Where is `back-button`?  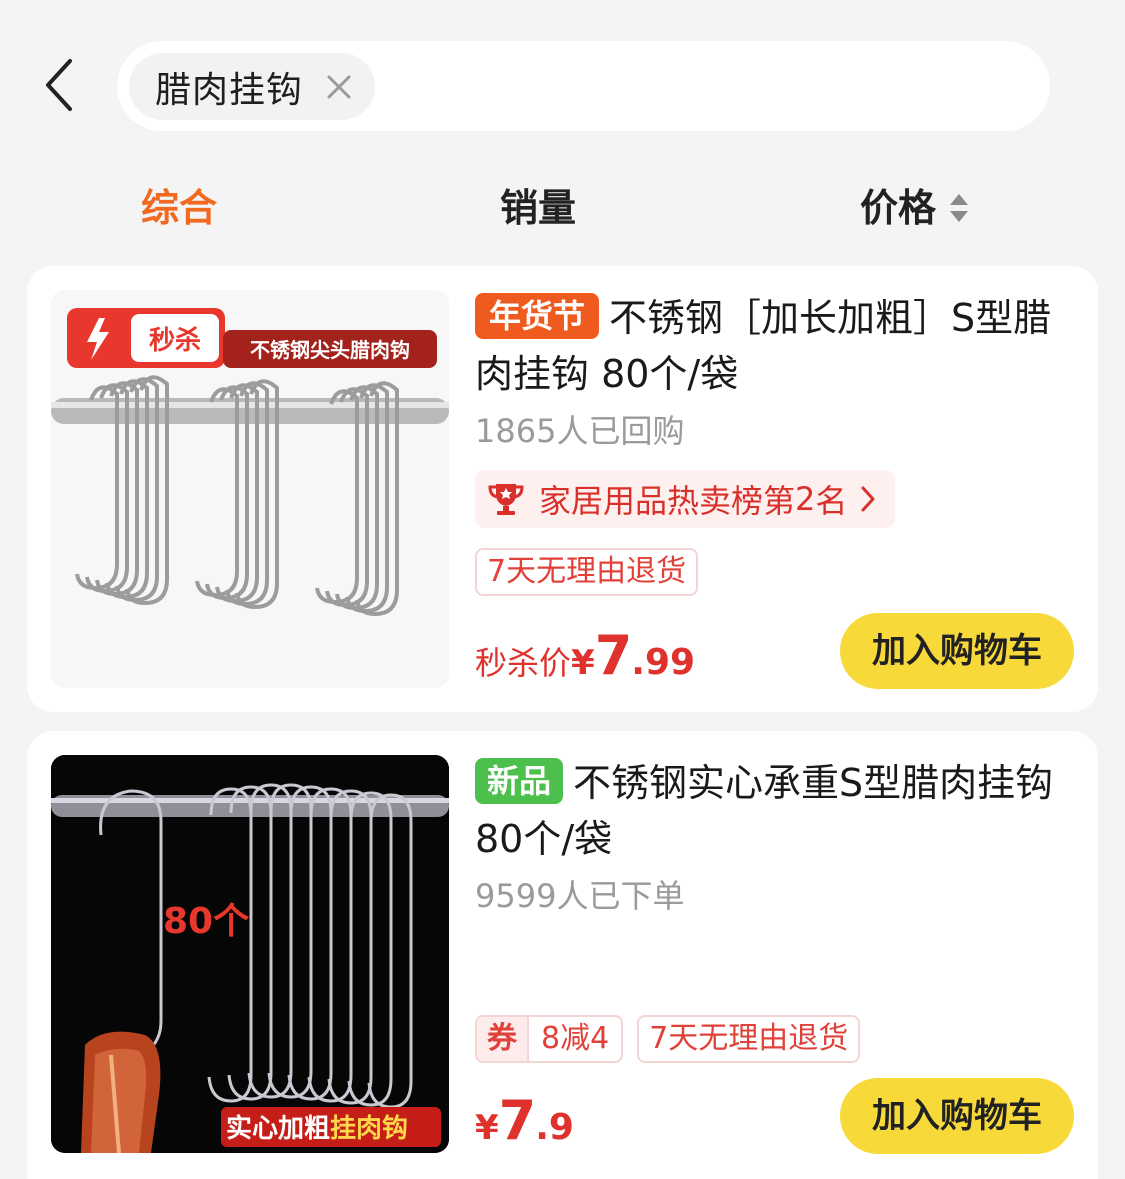 back-button is located at coordinates (58, 85).